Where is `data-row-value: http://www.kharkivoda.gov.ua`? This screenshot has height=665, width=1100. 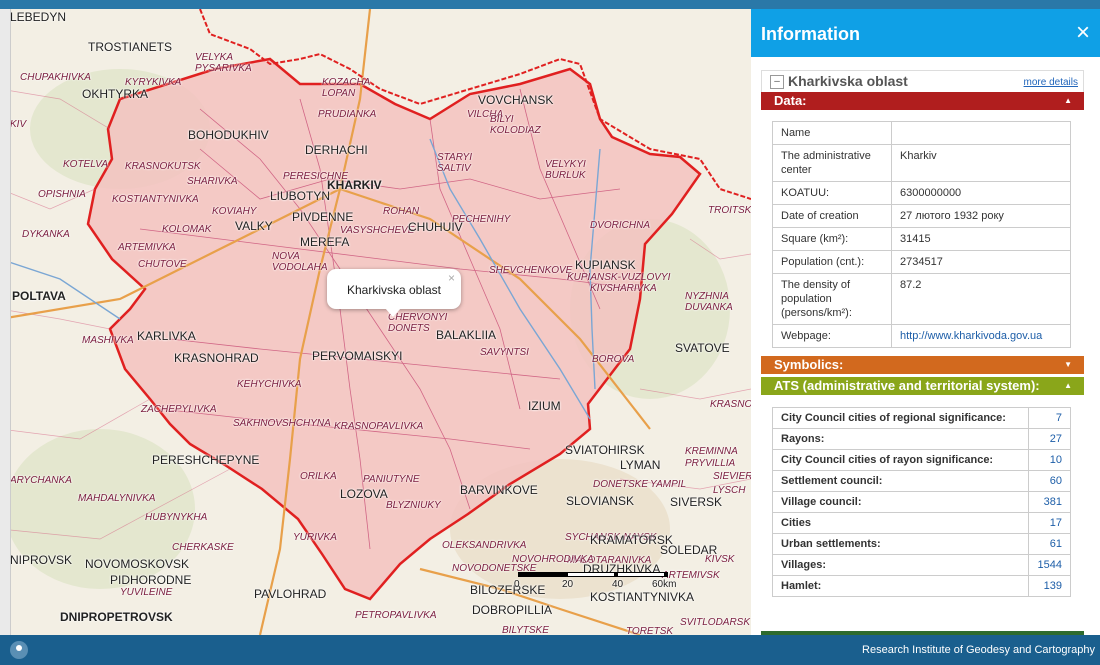 data-row-value: http://www.kharkivoda.gov.ua is located at coordinates (981, 336).